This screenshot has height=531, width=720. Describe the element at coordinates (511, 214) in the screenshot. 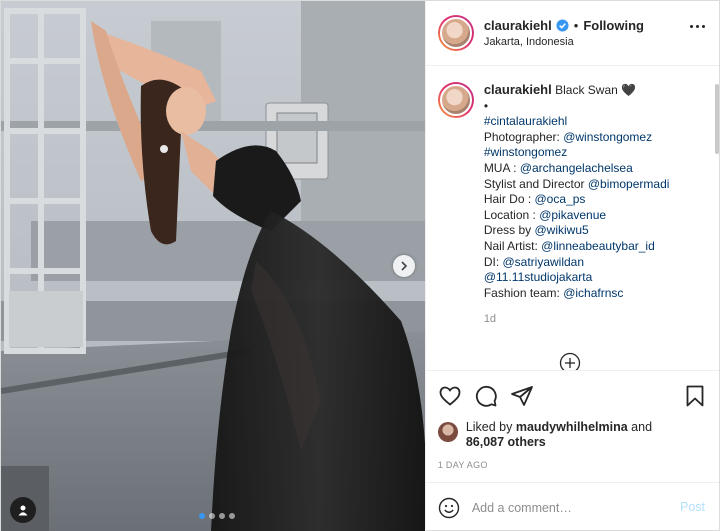

I see `caption-prefix: Location :` at that location.